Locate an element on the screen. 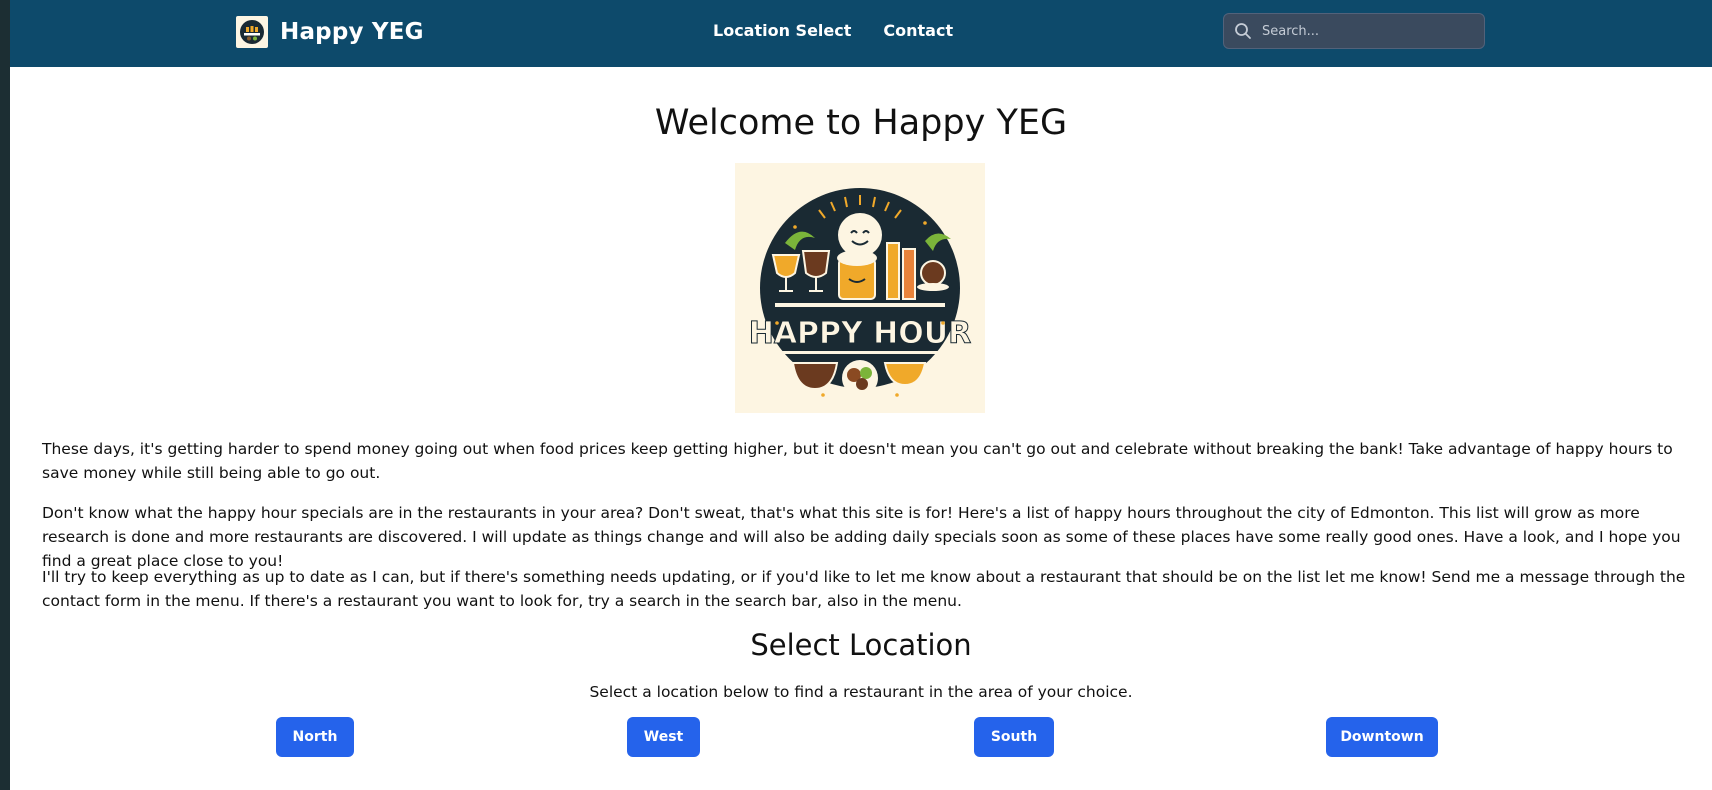 This screenshot has height=790, width=1712. south-button: South is located at coordinates (1014, 737).